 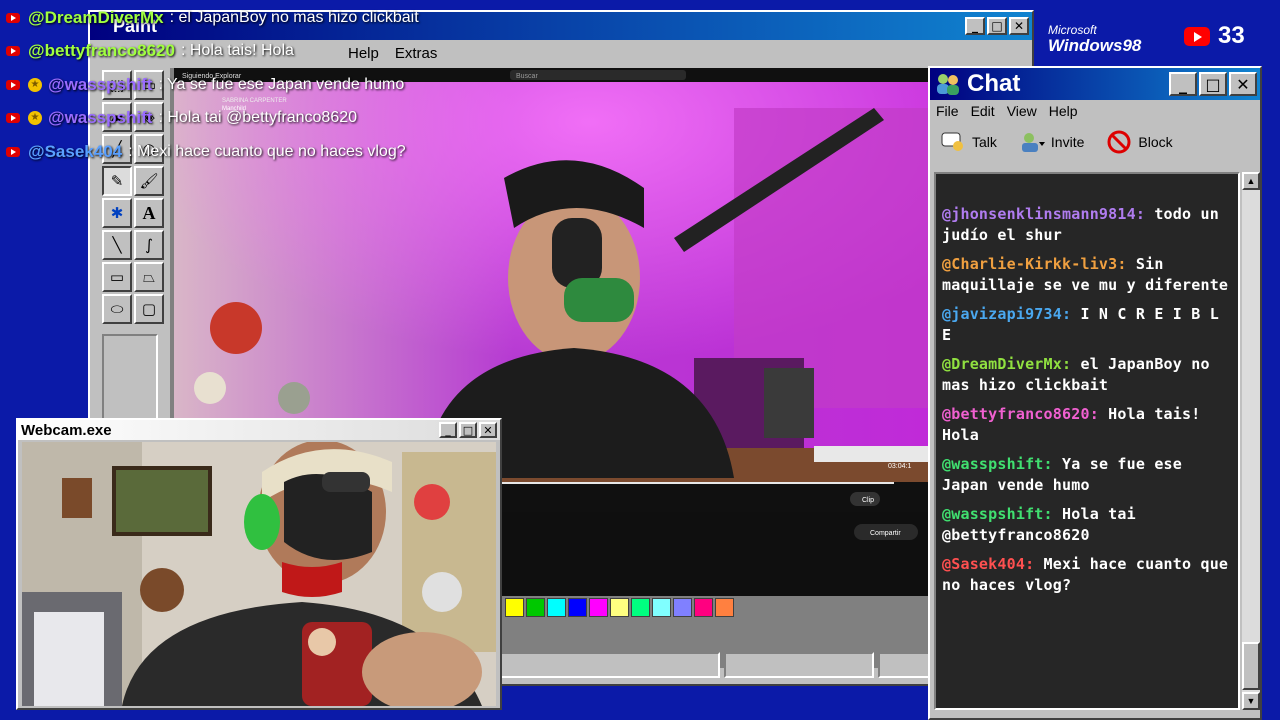 I want to click on rectangle-icon: ▭, so click(x=117, y=277).